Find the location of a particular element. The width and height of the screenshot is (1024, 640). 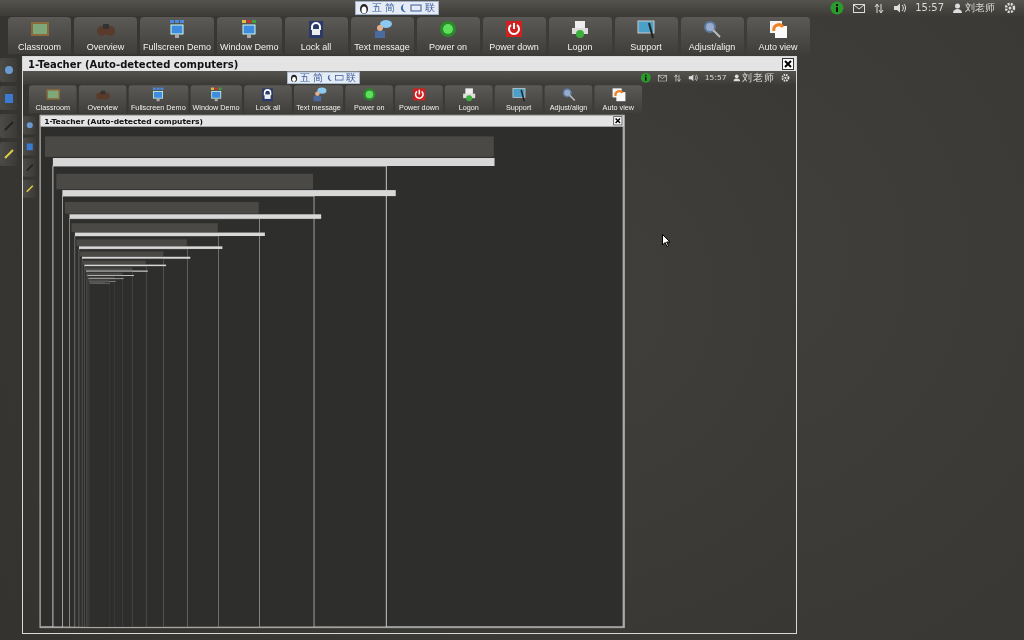

toolbar-button: Classroom is located at coordinates (39, 35).